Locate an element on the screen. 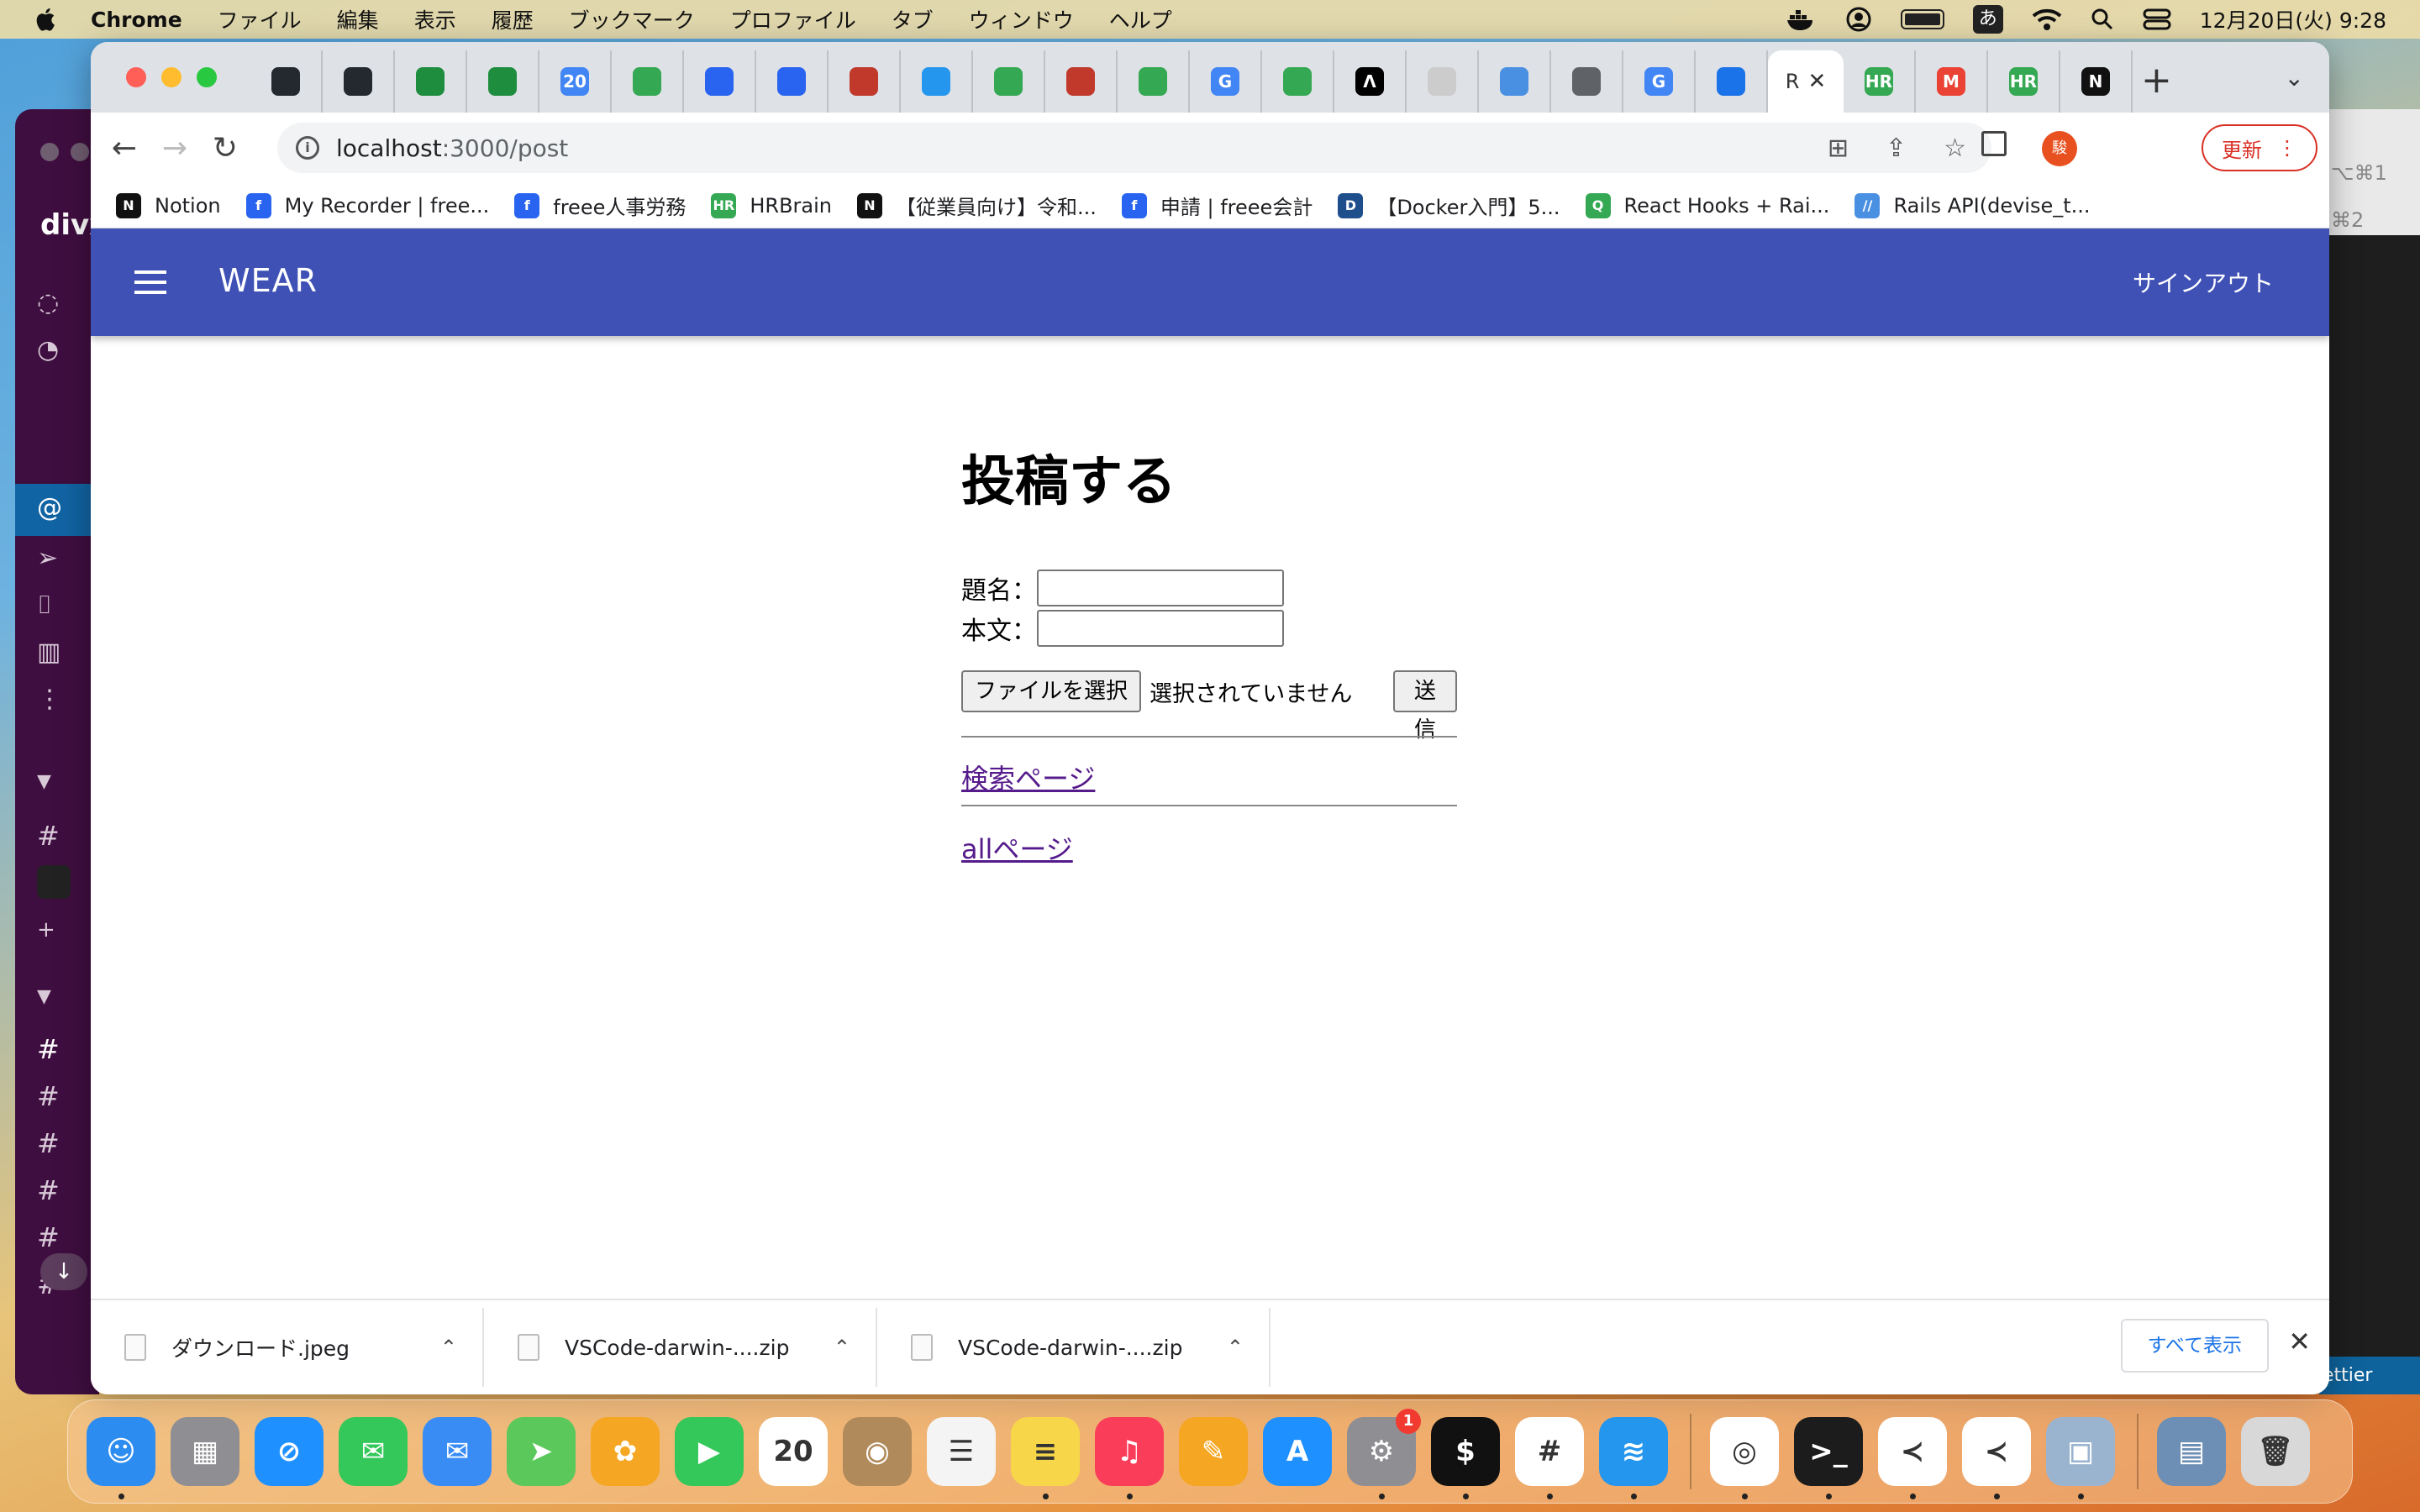 This screenshot has height=1512, width=2420. maps-icon: ➤ is located at coordinates (541, 1451).